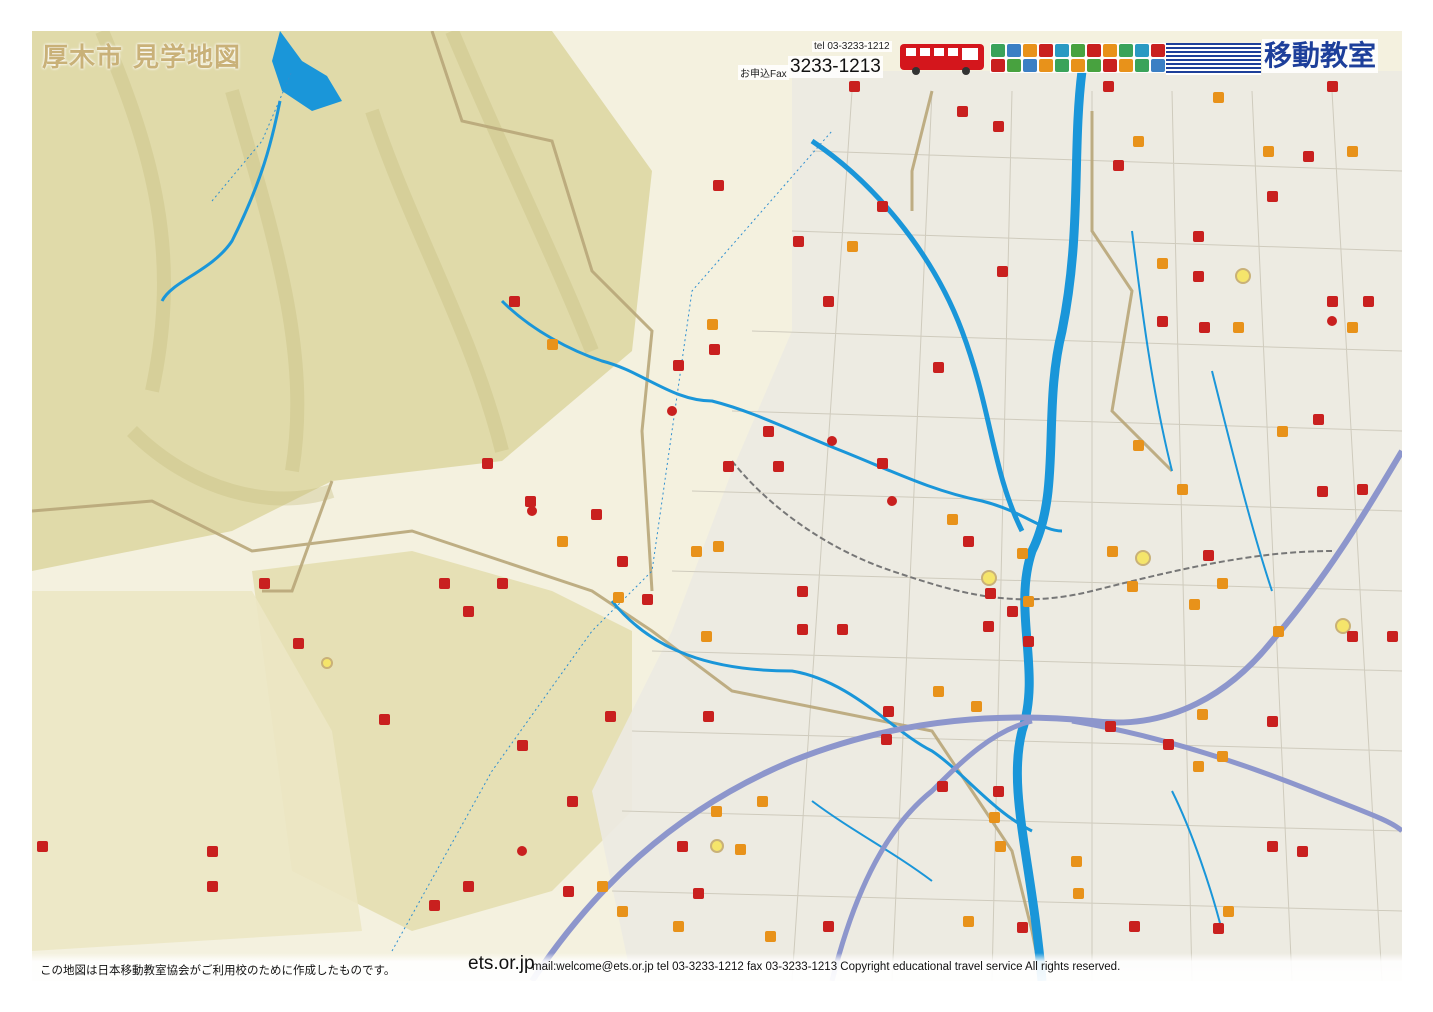 The height and width of the screenshot is (1012, 1433). Describe the element at coordinates (501, 964) in the screenshot. I see `footer-site-link: ets.or.jp` at that location.